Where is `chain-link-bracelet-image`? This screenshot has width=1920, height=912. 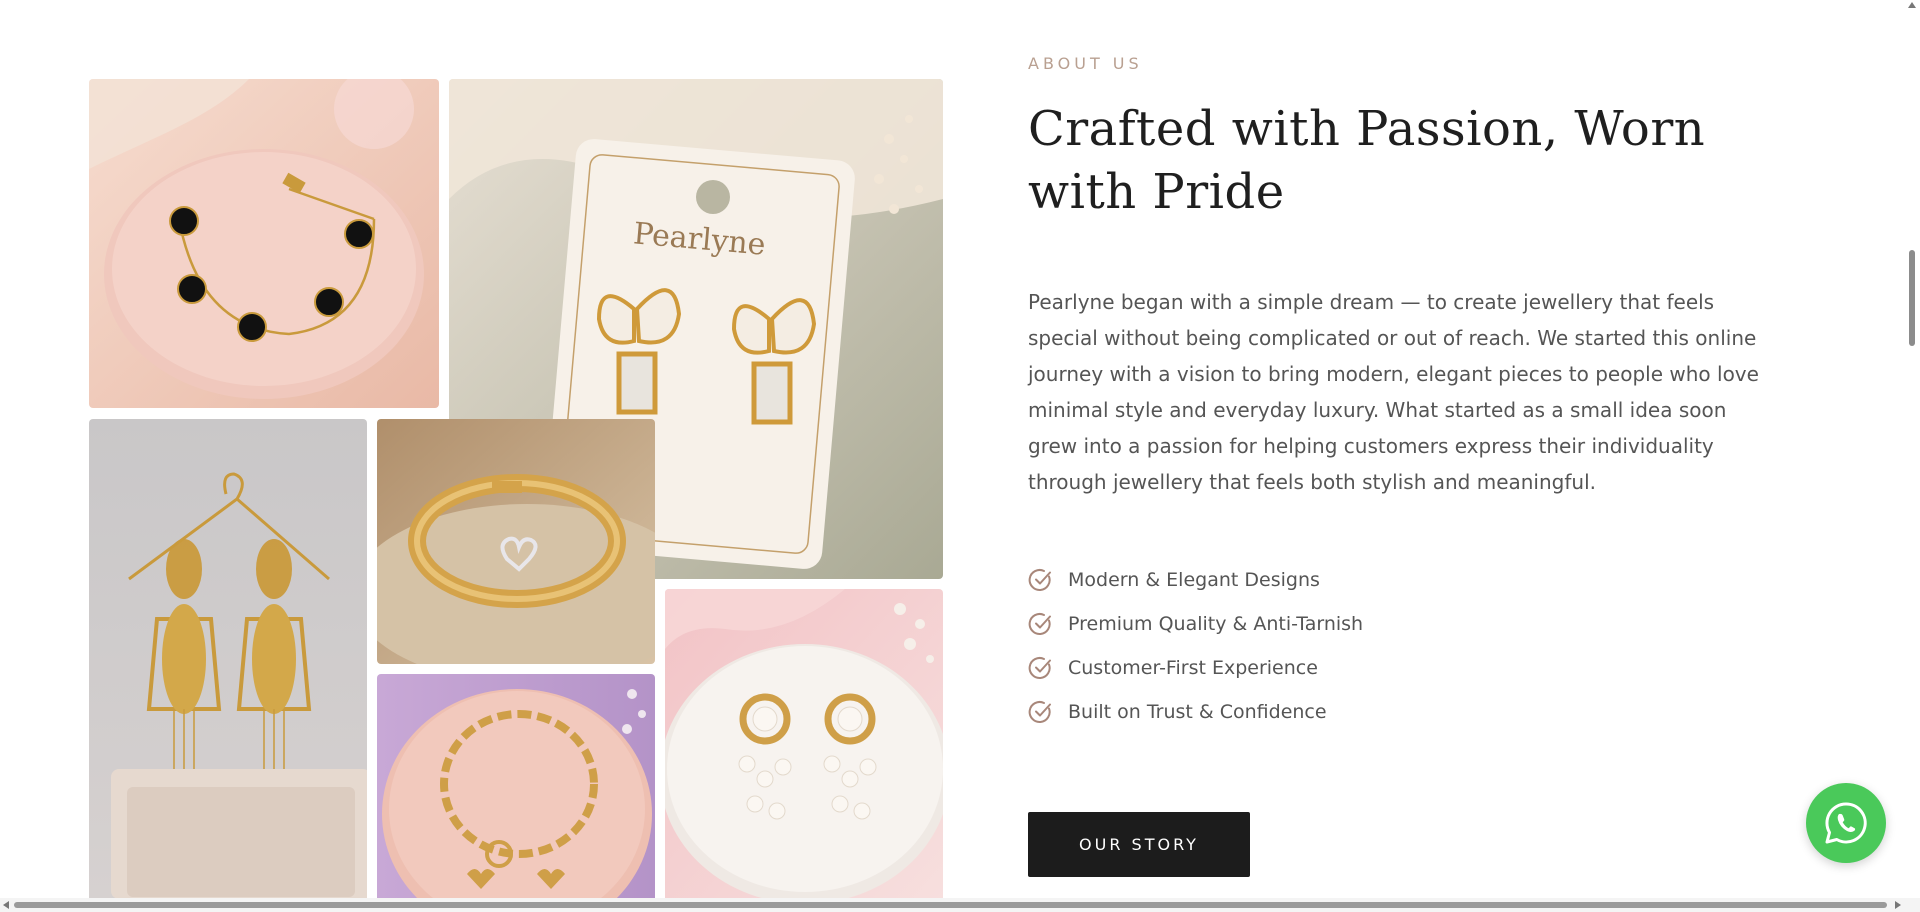
chain-link-bracelet-image is located at coordinates (516, 786).